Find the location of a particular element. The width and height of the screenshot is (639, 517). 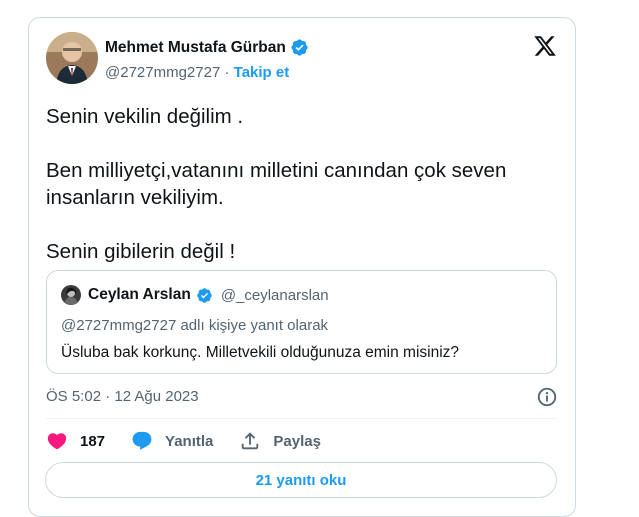

action-bar: 187 Yanıtla Paylaş is located at coordinates (196, 441).